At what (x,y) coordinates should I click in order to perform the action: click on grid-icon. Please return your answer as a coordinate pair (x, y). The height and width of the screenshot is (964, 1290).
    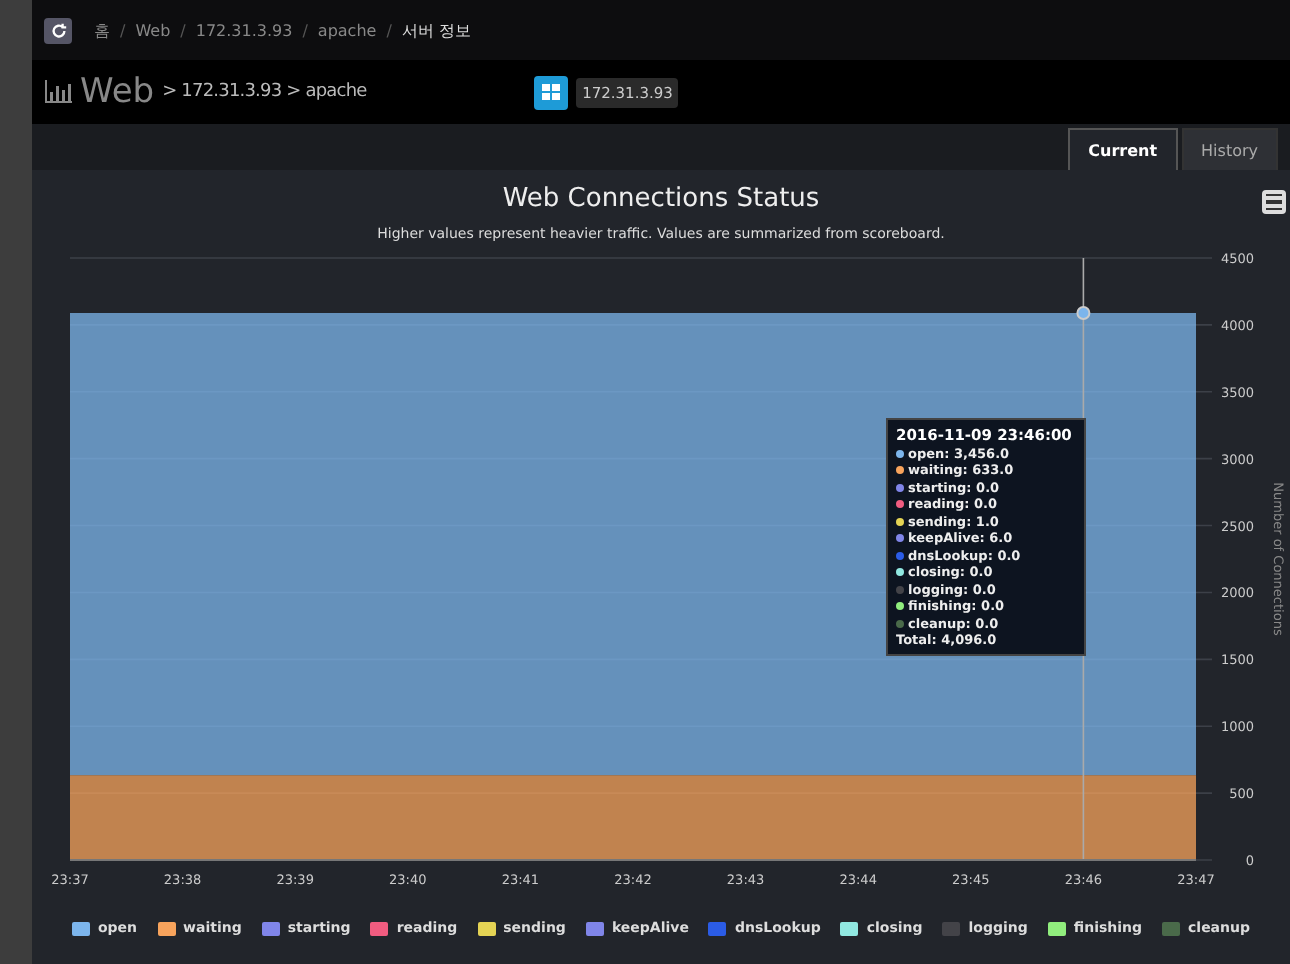
    Looking at the image, I should click on (551, 92).